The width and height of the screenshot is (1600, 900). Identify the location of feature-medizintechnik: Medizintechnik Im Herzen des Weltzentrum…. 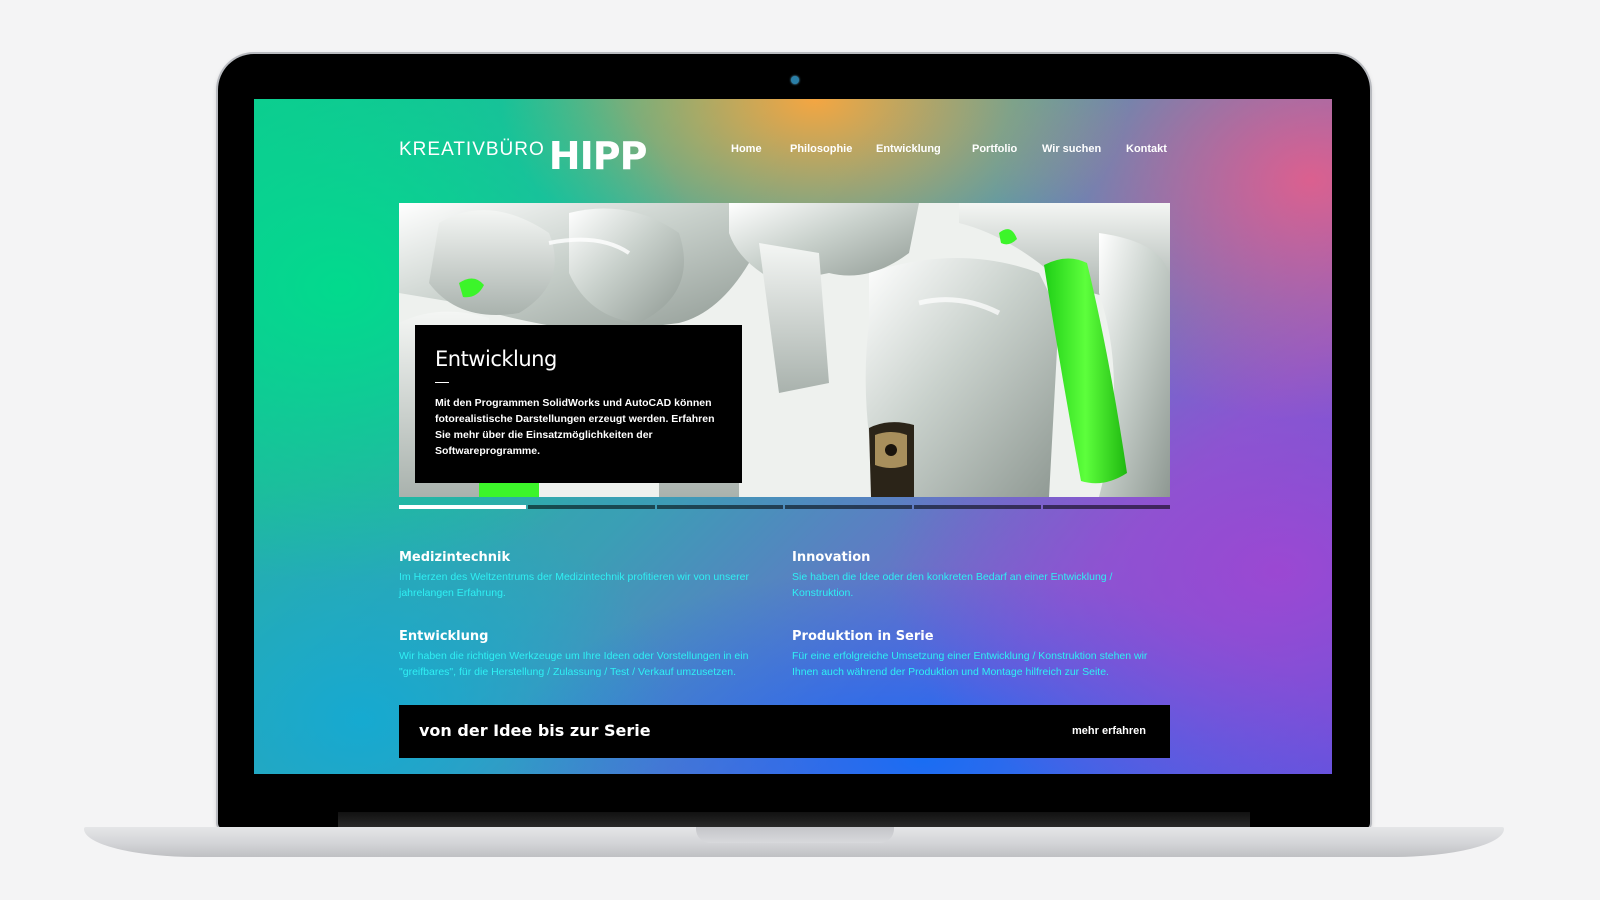
(584, 575).